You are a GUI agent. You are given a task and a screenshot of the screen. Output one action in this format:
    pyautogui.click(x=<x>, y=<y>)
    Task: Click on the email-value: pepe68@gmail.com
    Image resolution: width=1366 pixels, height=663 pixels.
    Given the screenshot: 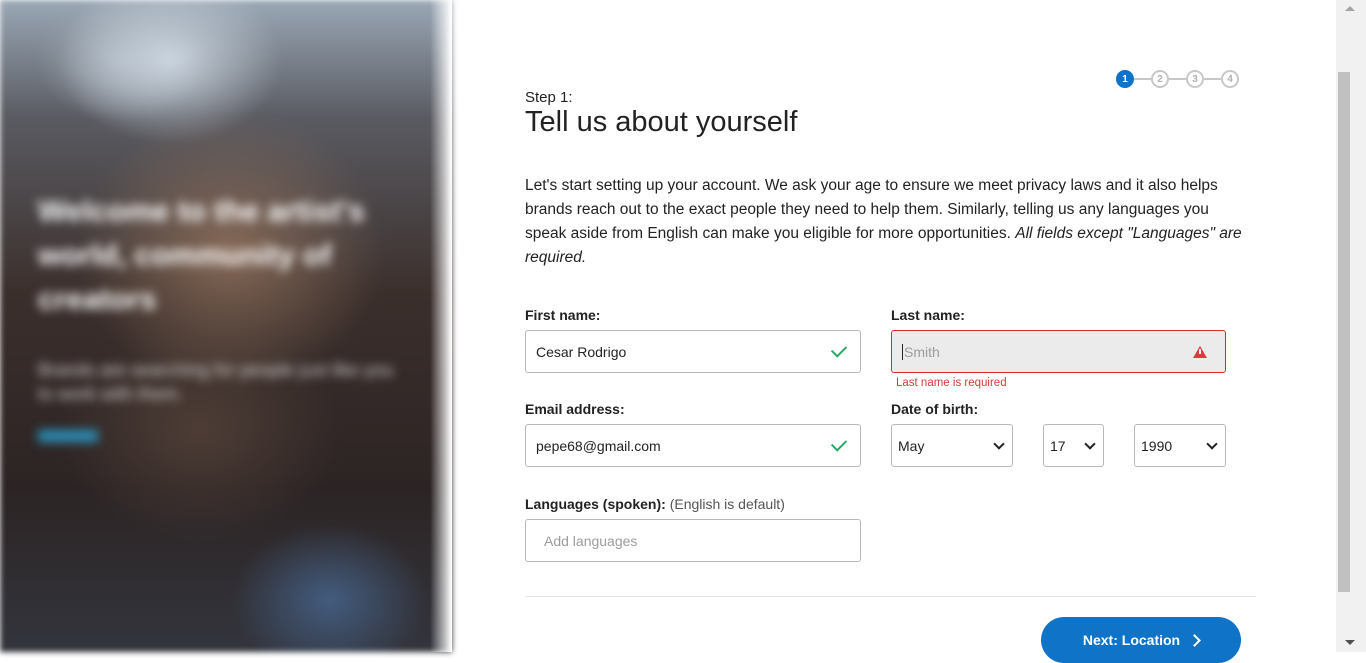 What is the action you would take?
    pyautogui.click(x=598, y=445)
    